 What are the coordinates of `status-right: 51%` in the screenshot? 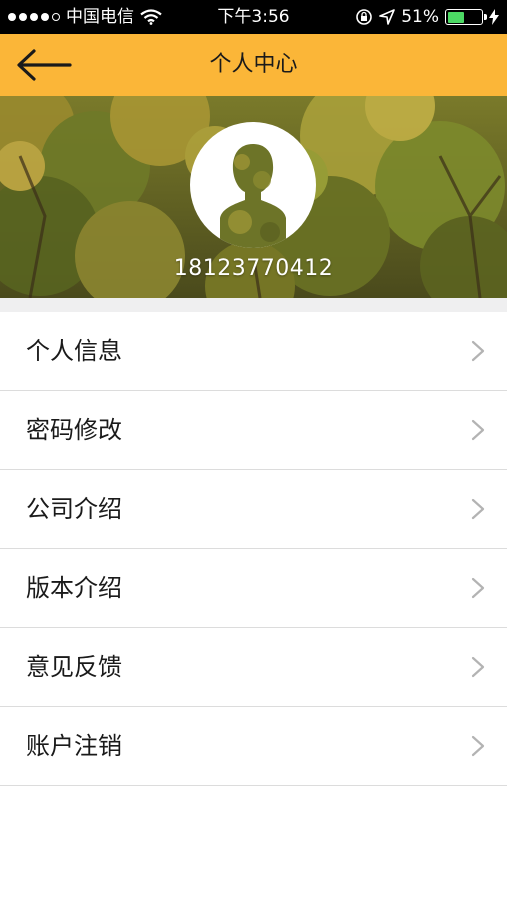 It's located at (427, 17).